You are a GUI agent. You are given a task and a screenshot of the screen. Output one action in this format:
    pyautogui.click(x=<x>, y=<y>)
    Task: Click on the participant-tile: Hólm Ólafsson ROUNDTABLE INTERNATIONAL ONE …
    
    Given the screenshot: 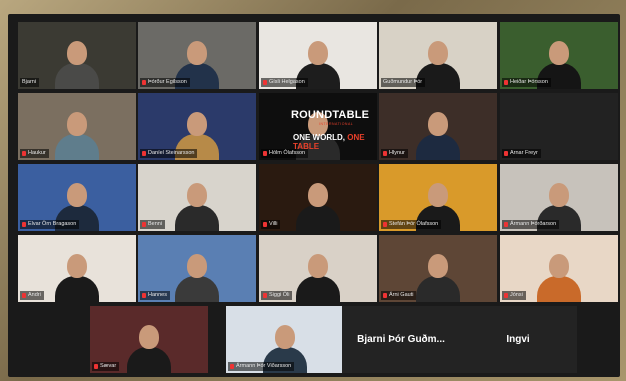 What is the action you would take?
    pyautogui.click(x=318, y=126)
    